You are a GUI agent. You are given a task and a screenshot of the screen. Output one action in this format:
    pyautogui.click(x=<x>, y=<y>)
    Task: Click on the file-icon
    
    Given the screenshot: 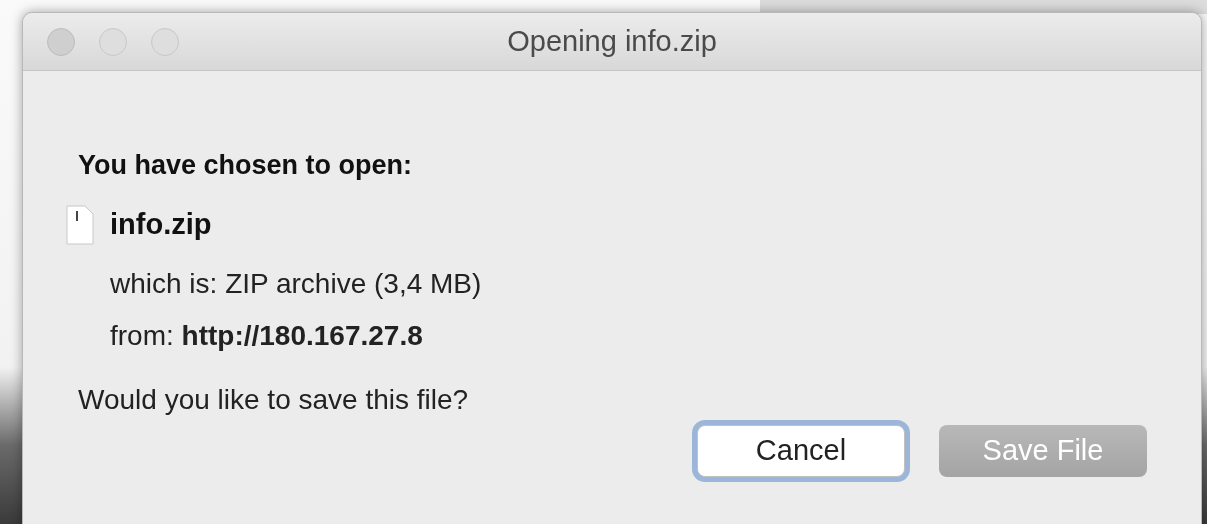 What is the action you would take?
    pyautogui.click(x=80, y=224)
    